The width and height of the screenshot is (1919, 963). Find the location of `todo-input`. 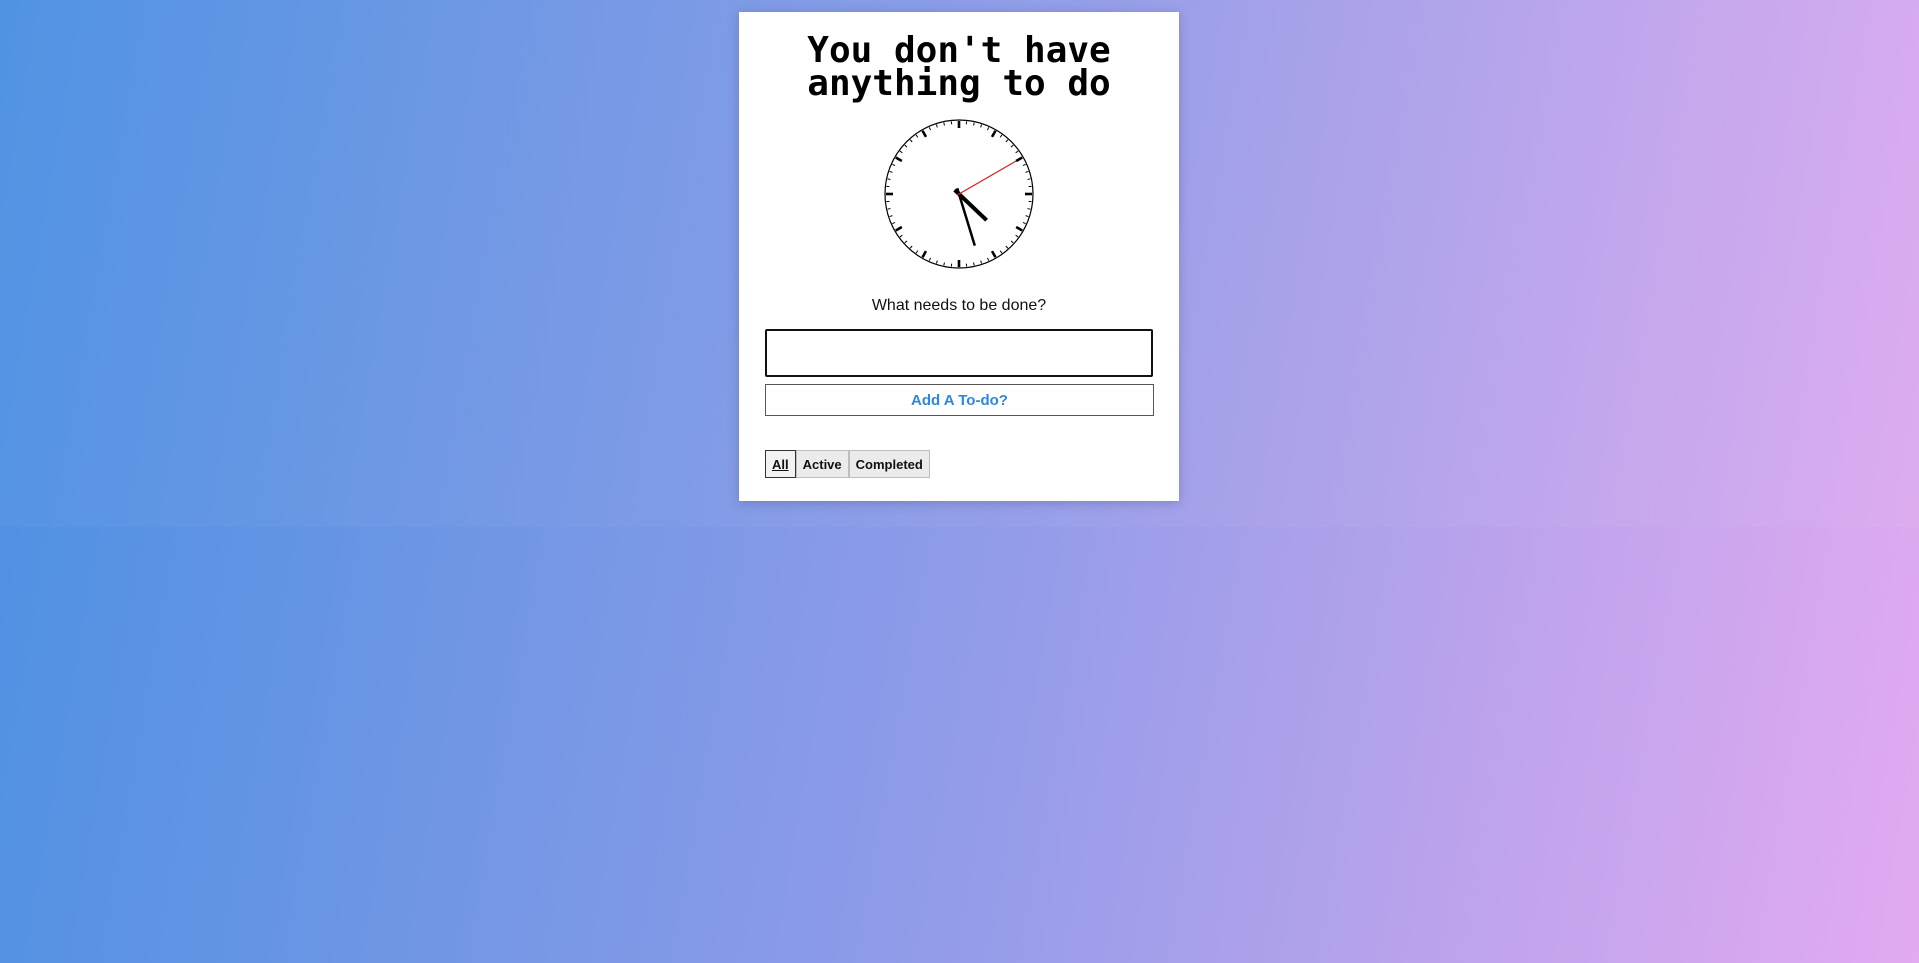

todo-input is located at coordinates (959, 353).